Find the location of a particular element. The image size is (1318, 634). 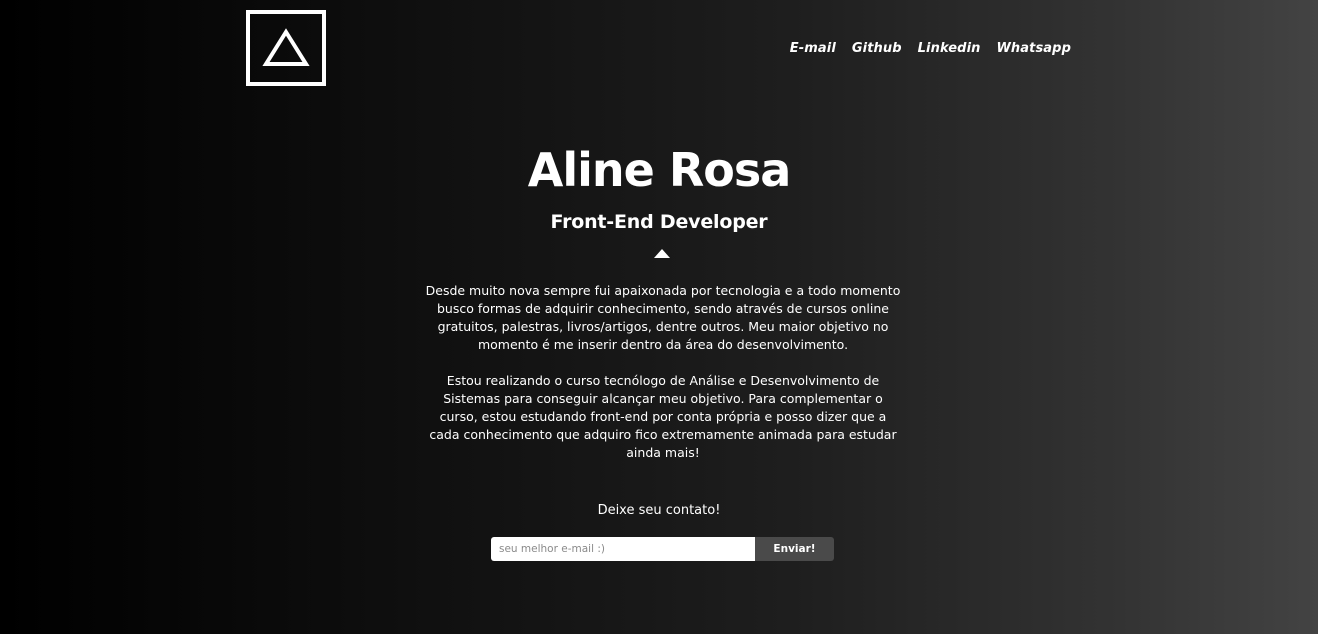

nav-link-email: E-mail is located at coordinates (813, 48).